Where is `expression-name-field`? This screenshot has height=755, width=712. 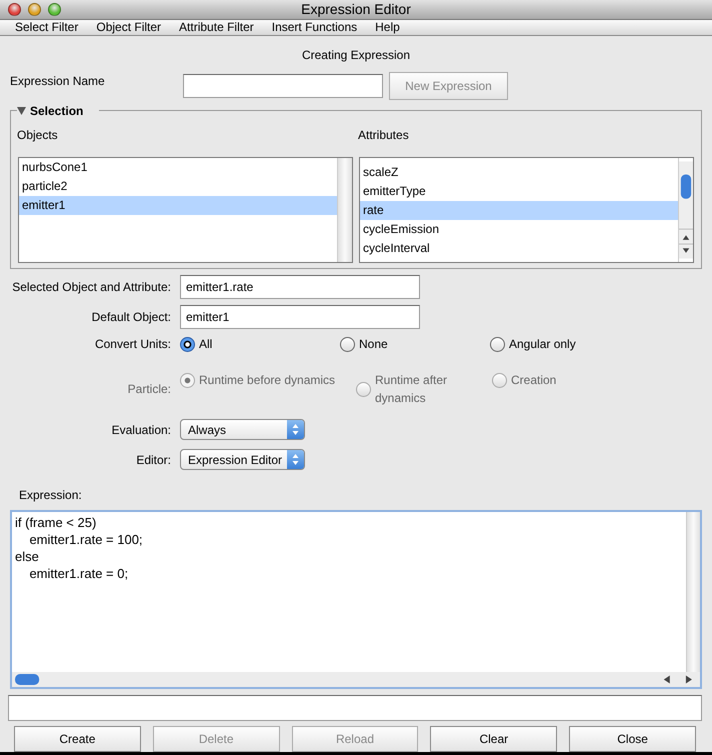
expression-name-field is located at coordinates (283, 86).